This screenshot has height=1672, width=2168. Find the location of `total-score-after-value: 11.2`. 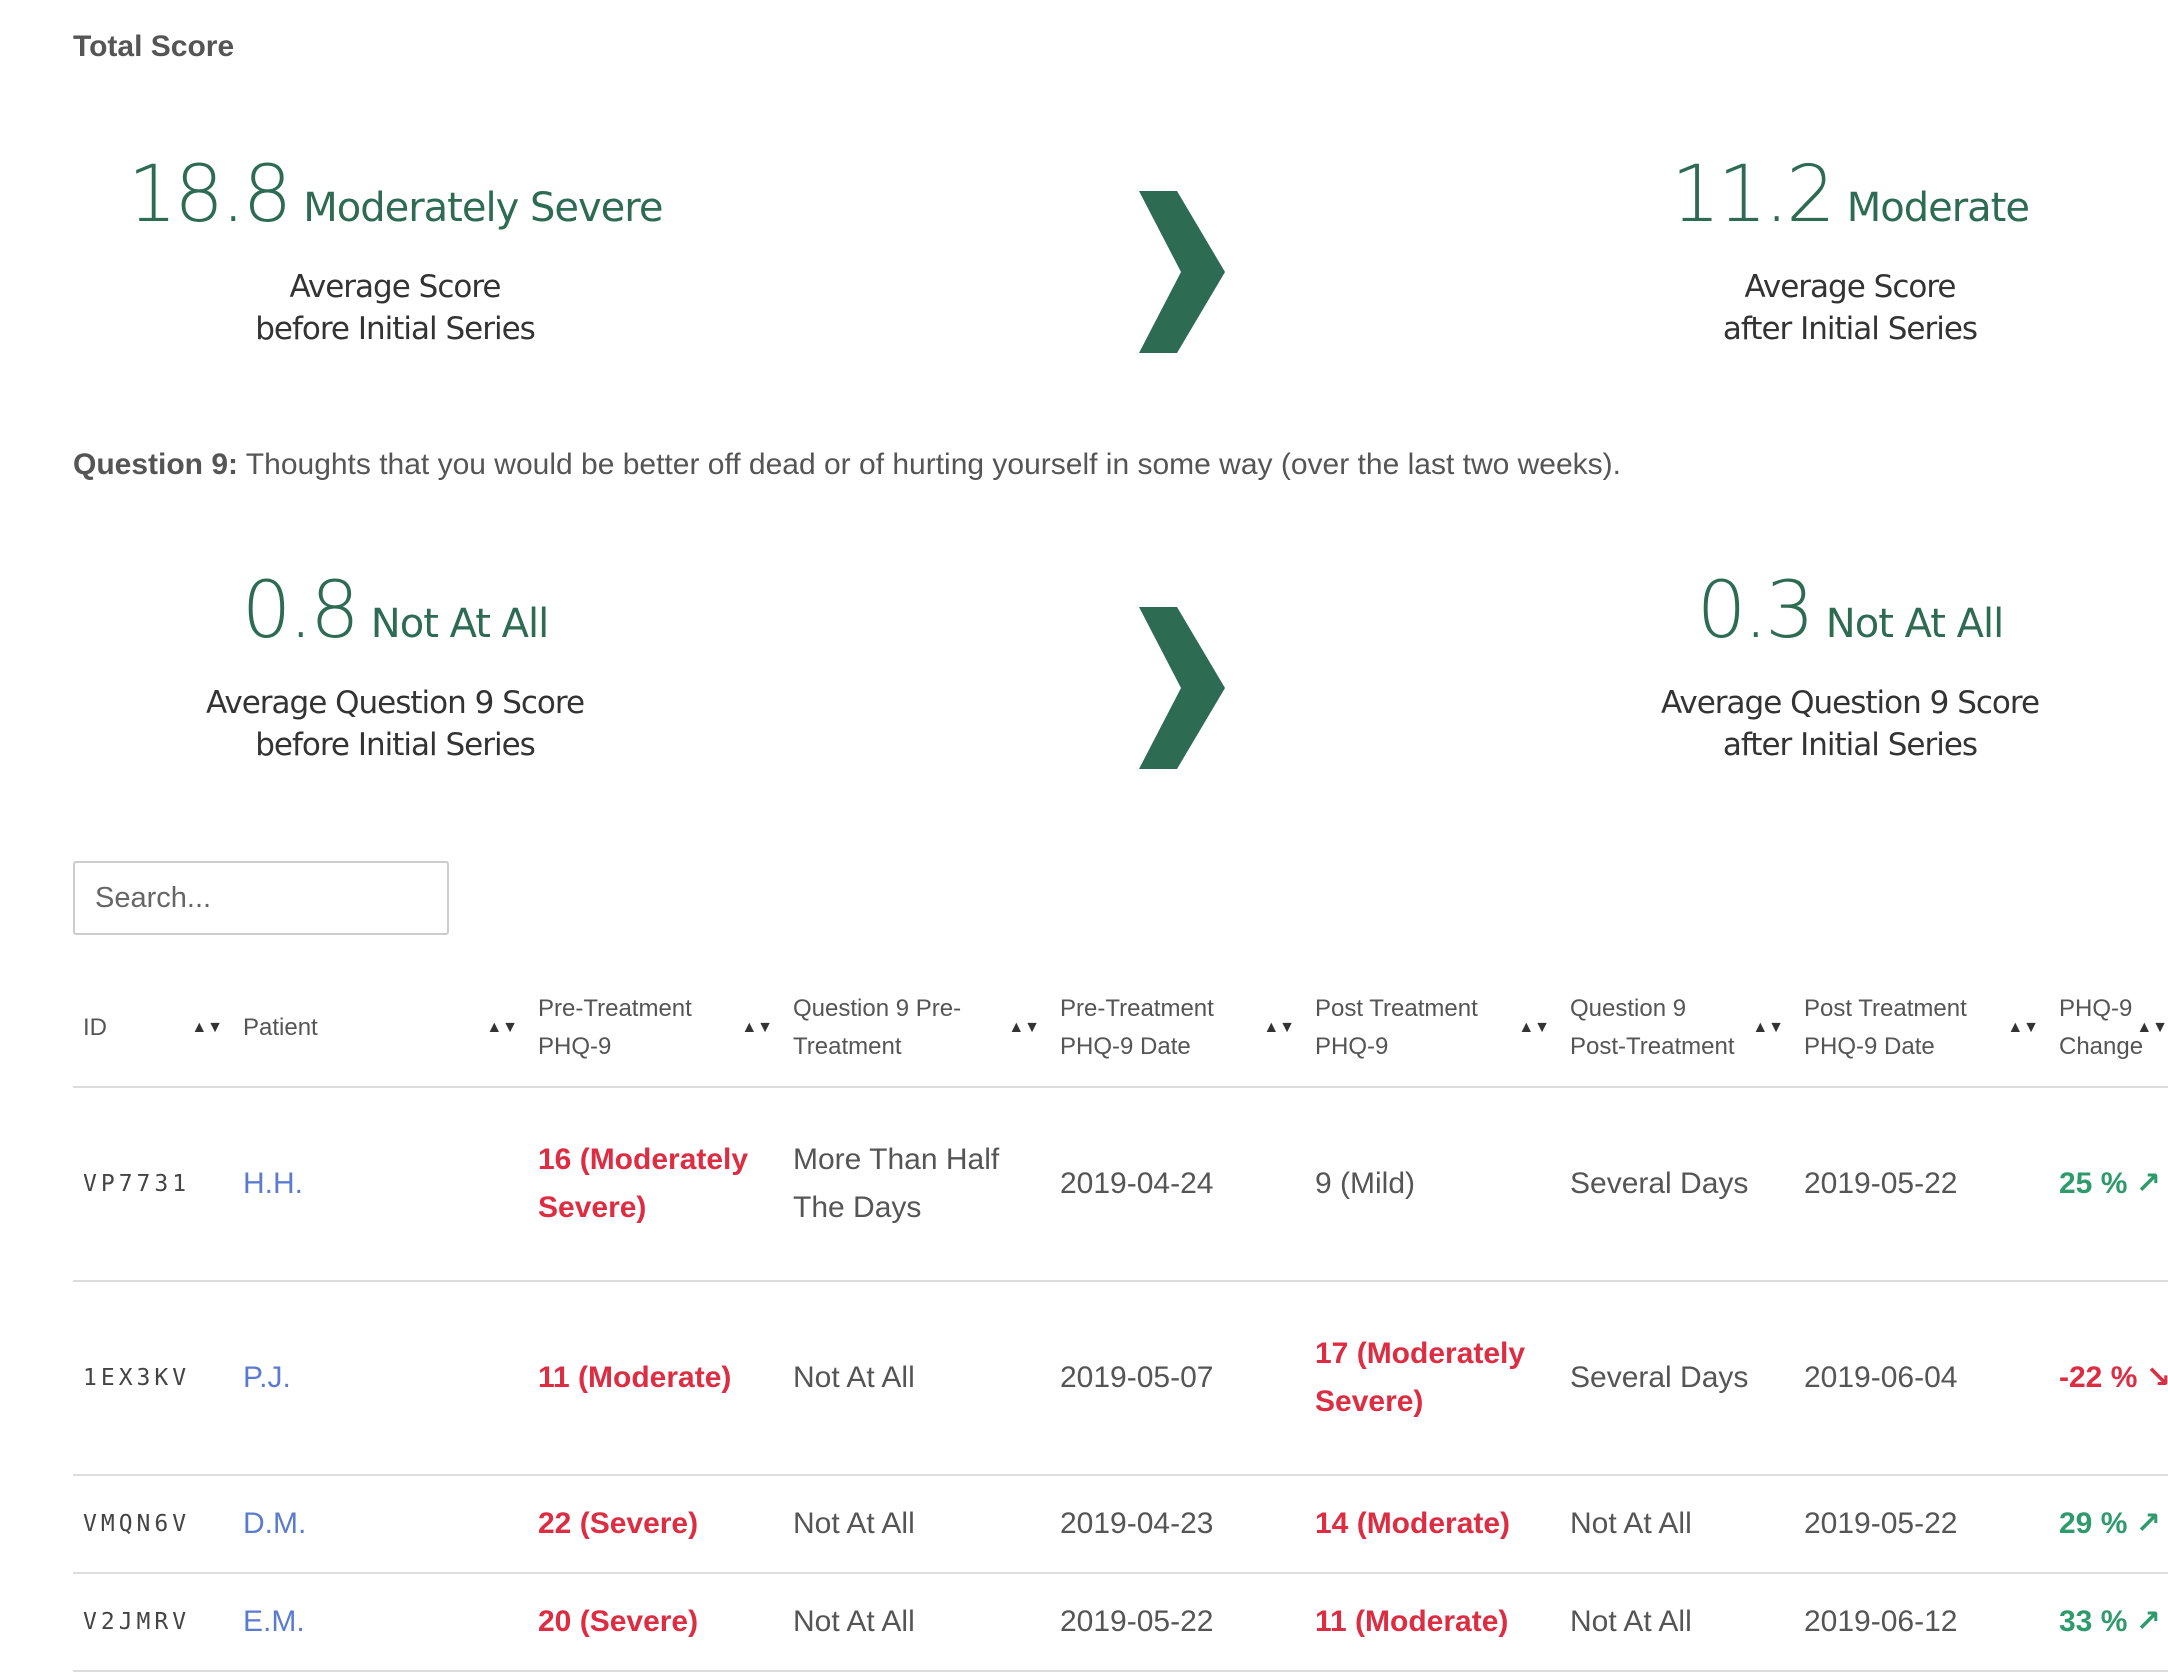

total-score-after-value: 11.2 is located at coordinates (1753, 195).